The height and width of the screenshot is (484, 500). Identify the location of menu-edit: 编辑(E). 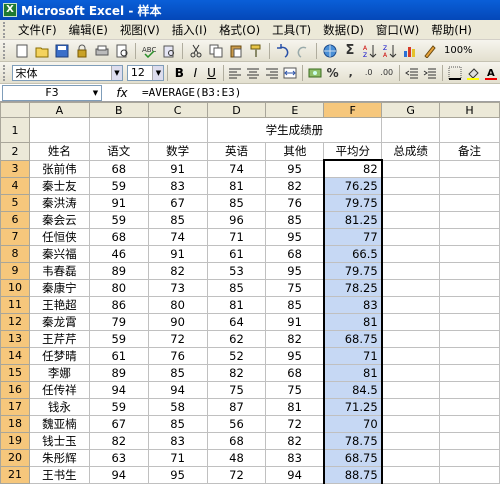
(88, 30).